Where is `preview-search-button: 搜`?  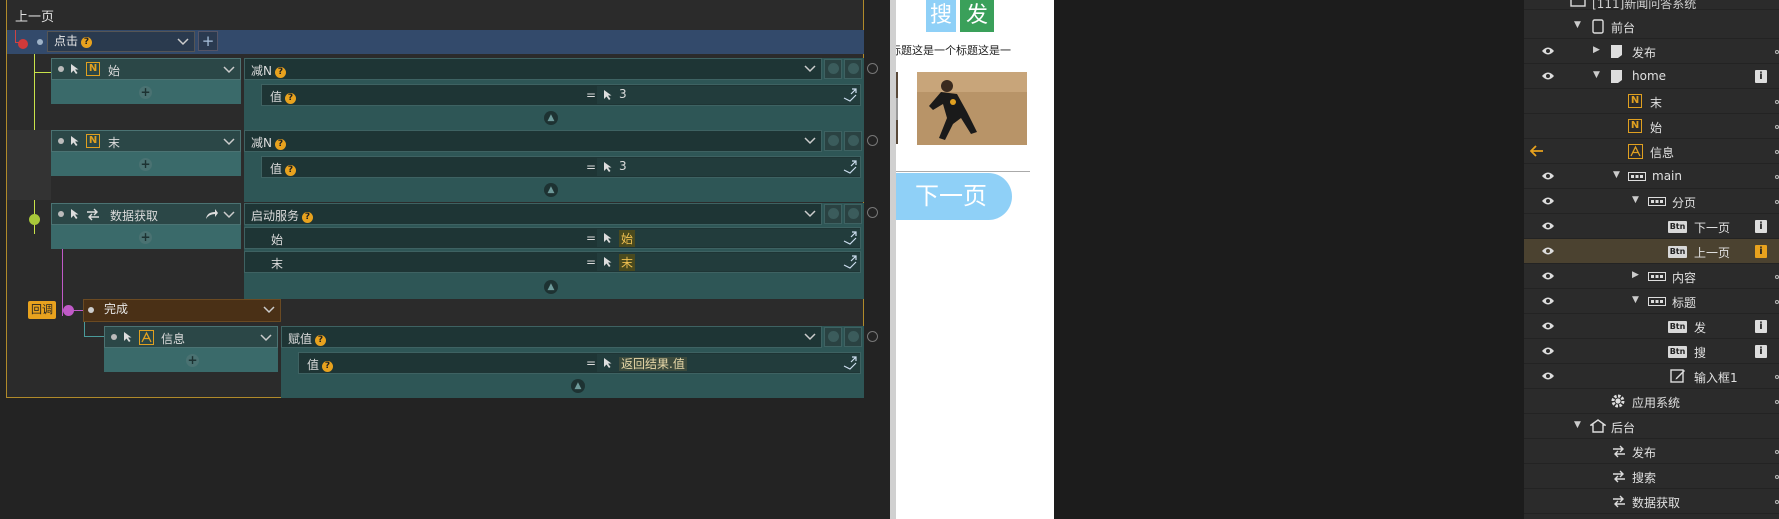 preview-search-button: 搜 is located at coordinates (941, 16).